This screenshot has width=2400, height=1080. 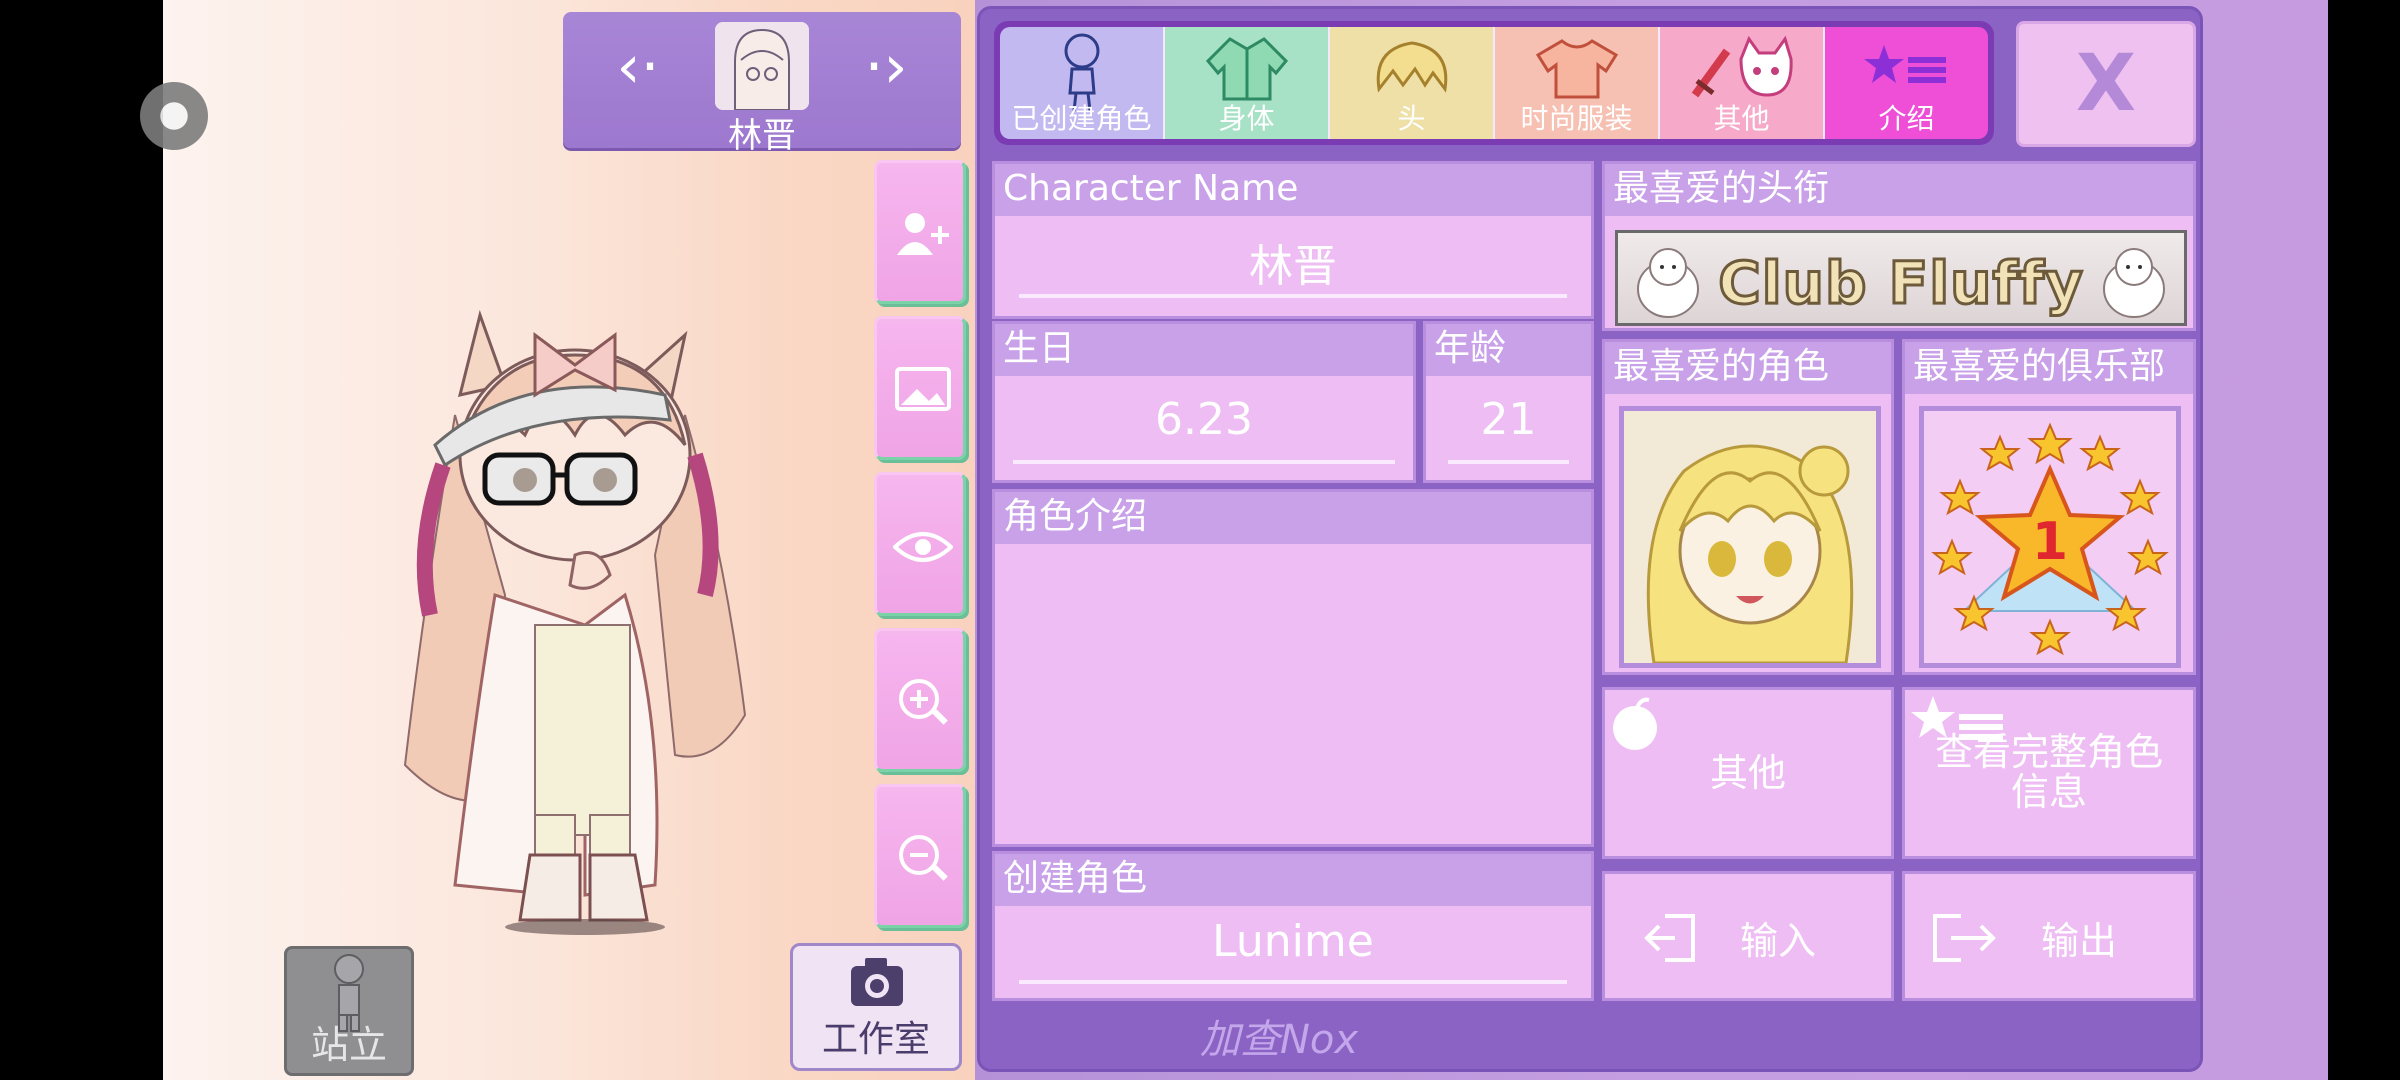 I want to click on other-button: 其他, so click(x=1748, y=773).